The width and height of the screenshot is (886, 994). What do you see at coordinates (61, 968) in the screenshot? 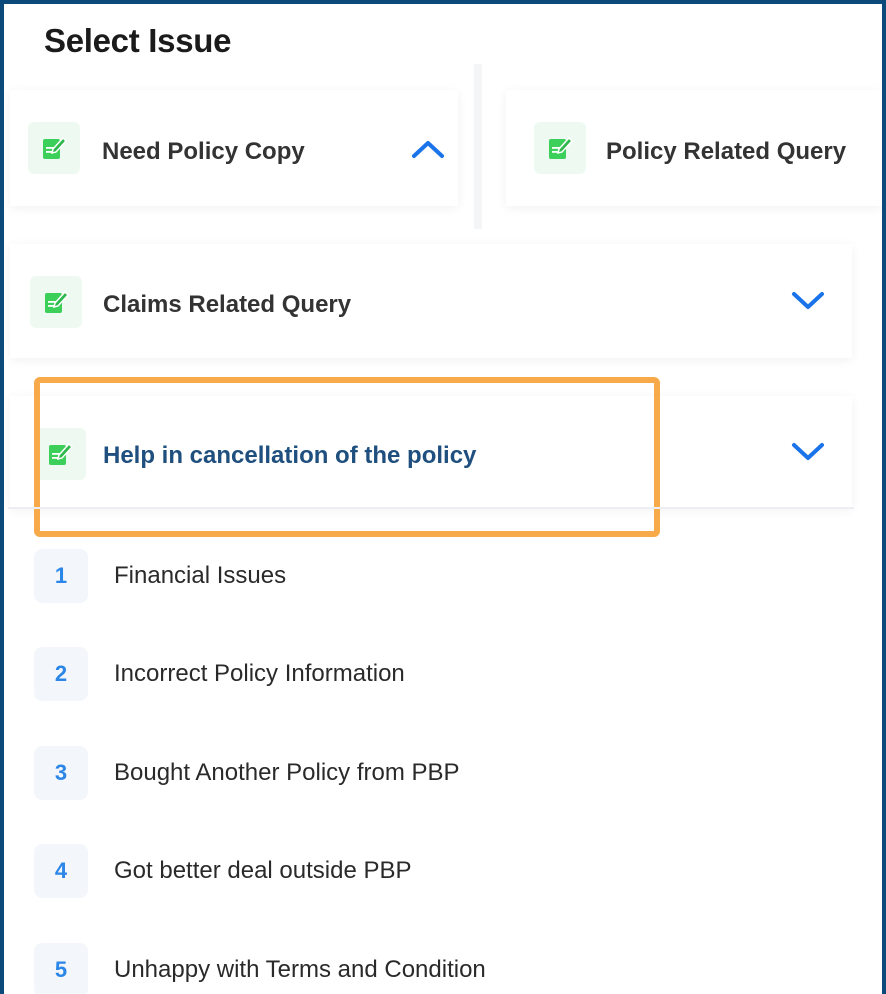
I see `item-number-badge: 5` at bounding box center [61, 968].